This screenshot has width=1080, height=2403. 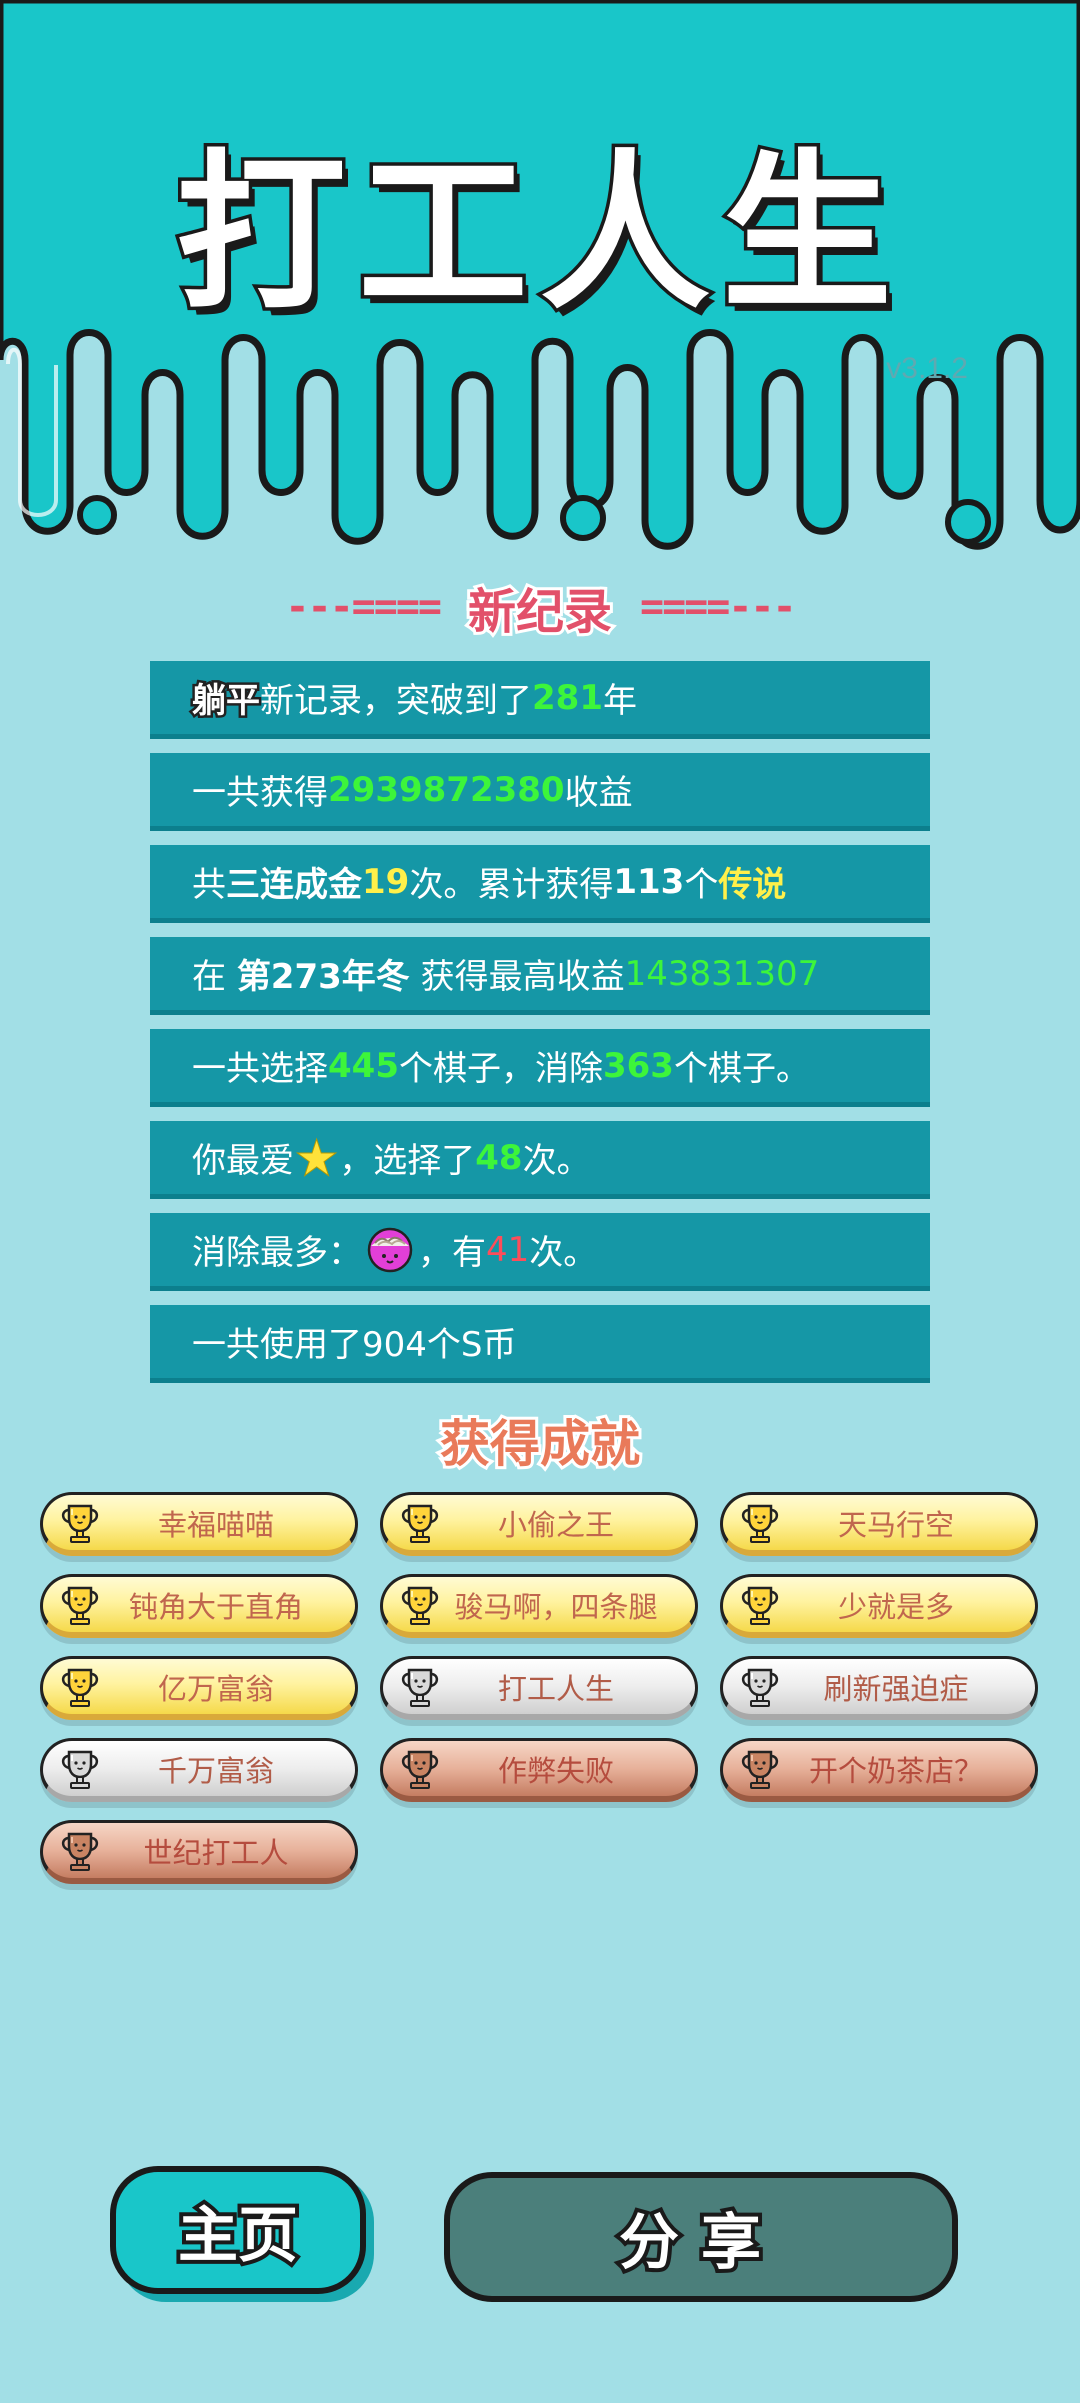 I want to click on max-income-value: 143831307, so click(x=722, y=973).